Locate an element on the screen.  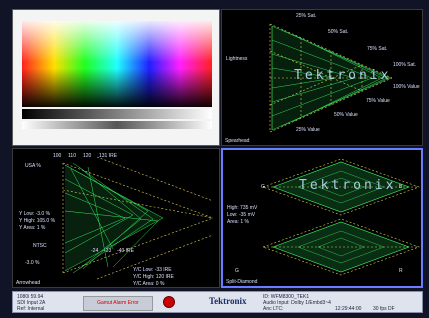
panel-title: Split-Diamond is located at coordinates (242, 282).